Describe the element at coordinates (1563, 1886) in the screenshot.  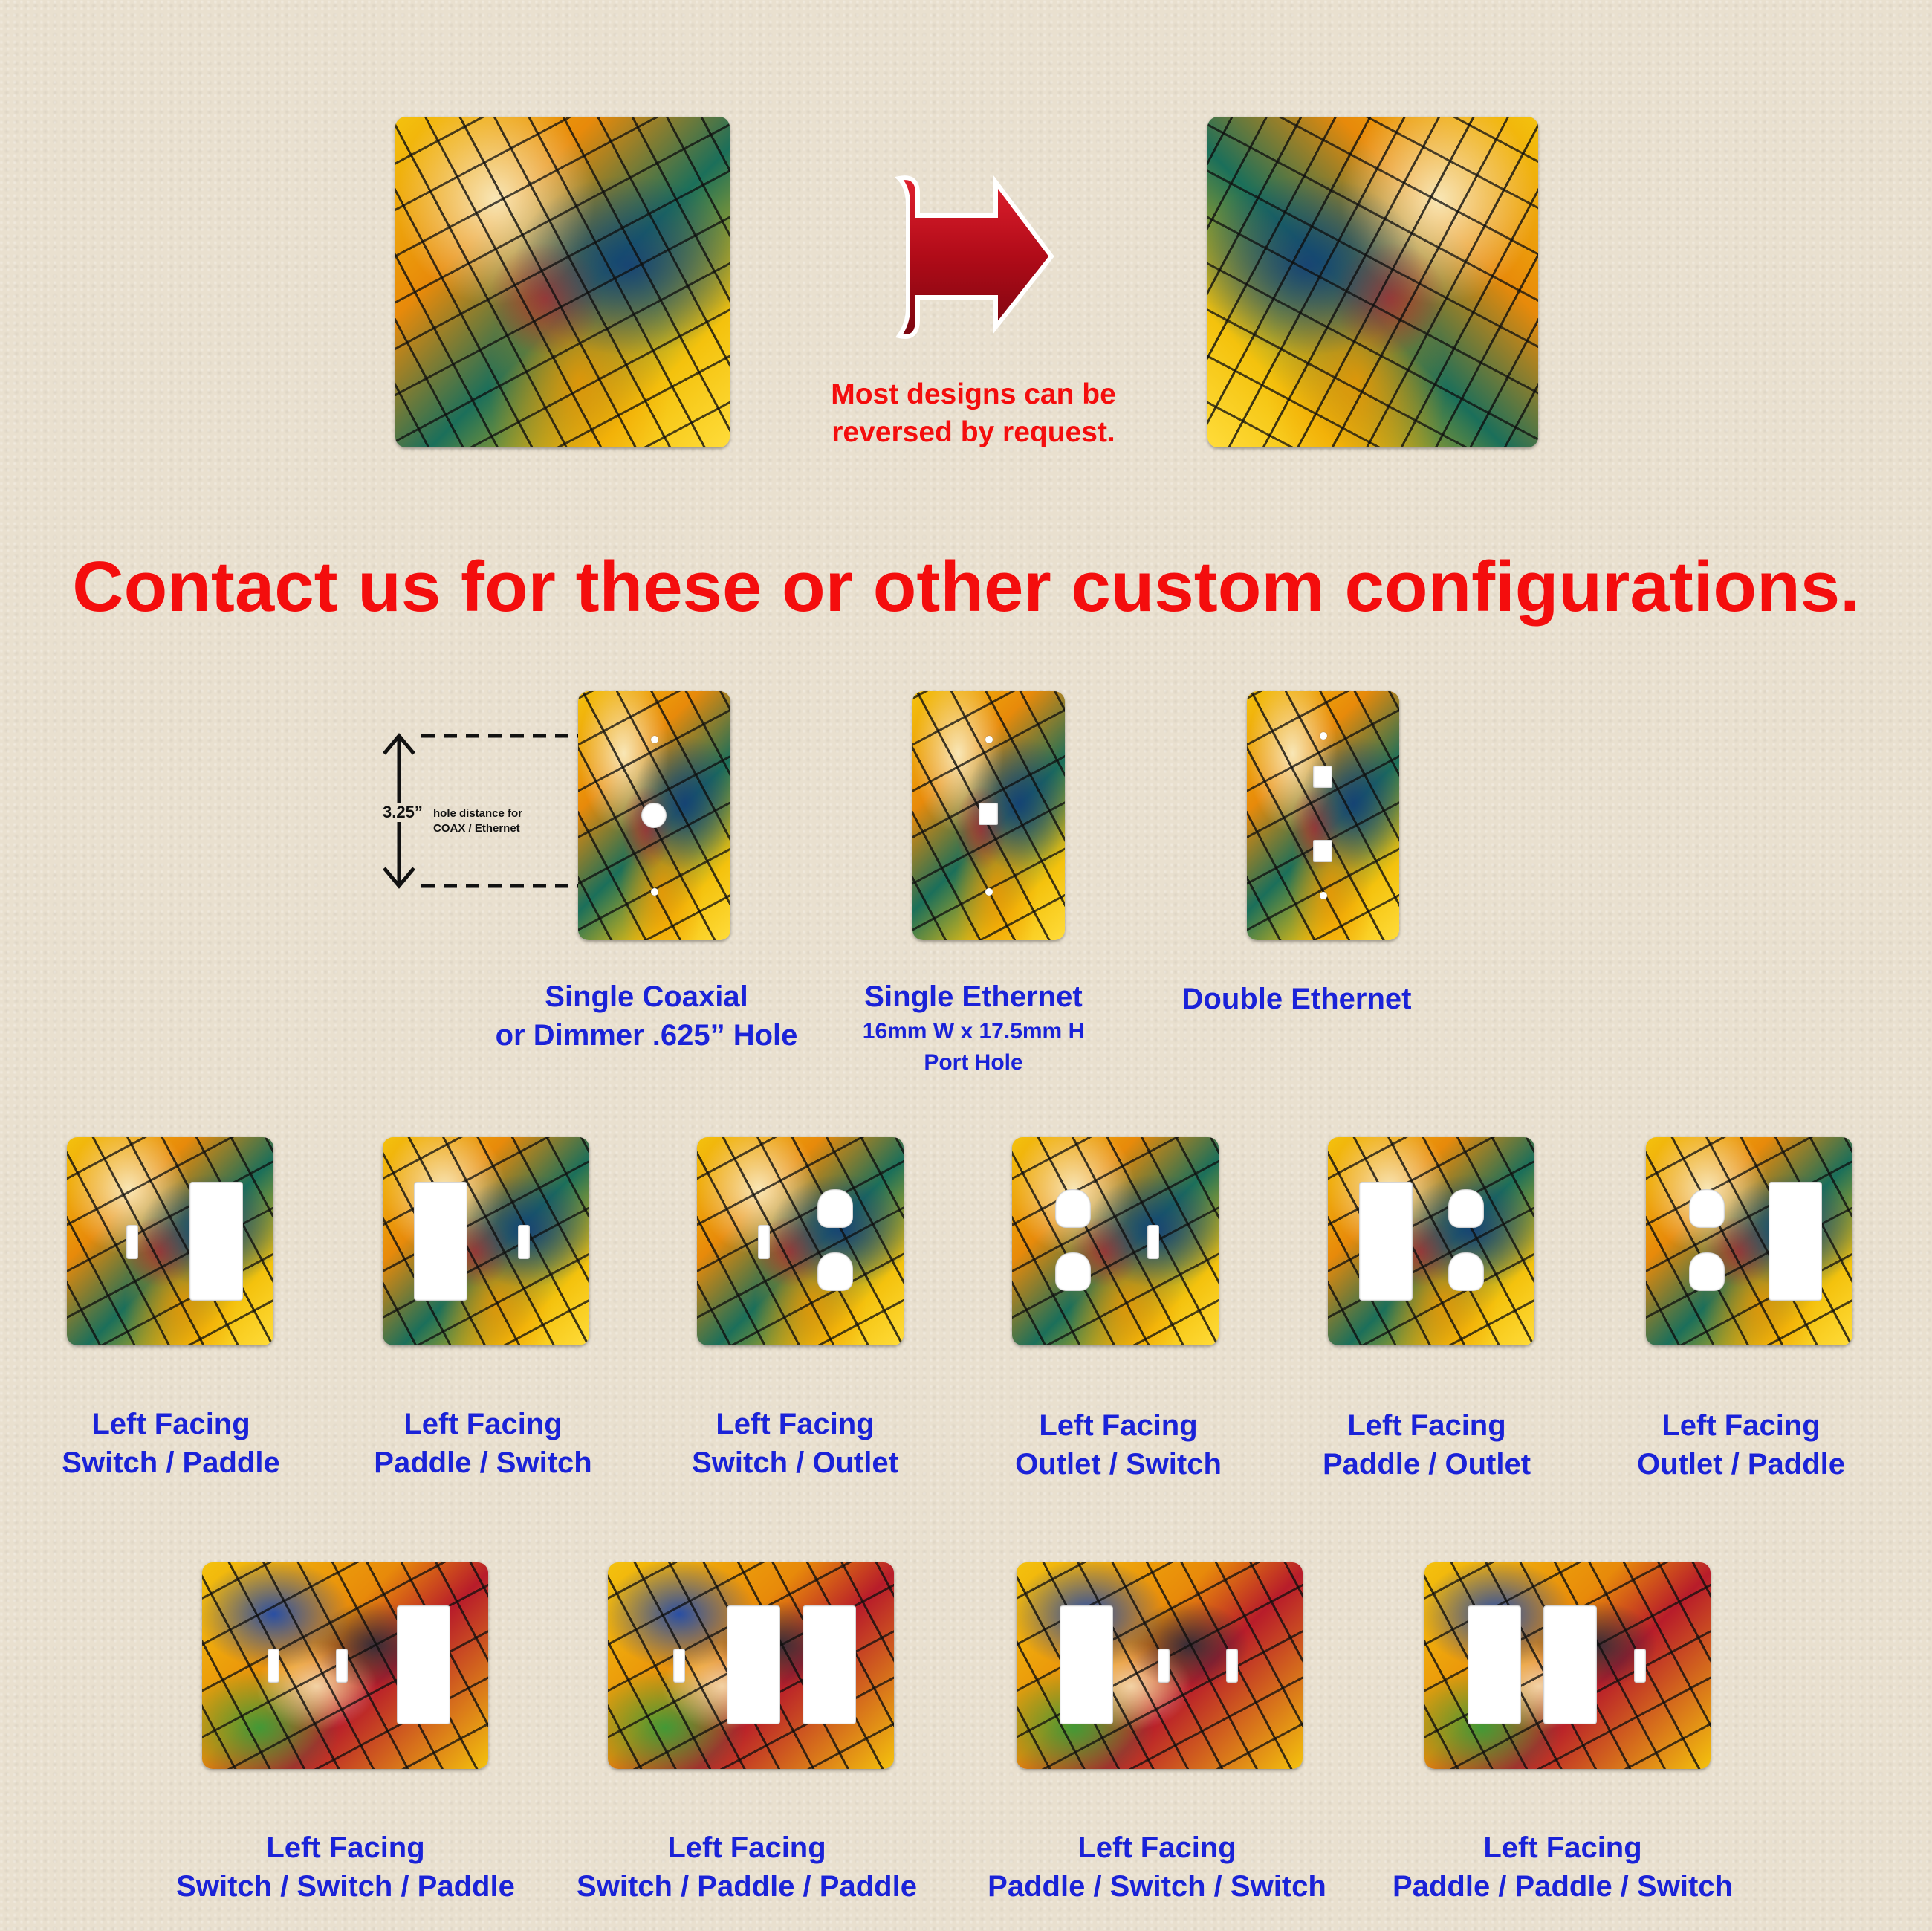
I see `label-line2: Paddle / Paddle / Switch` at that location.